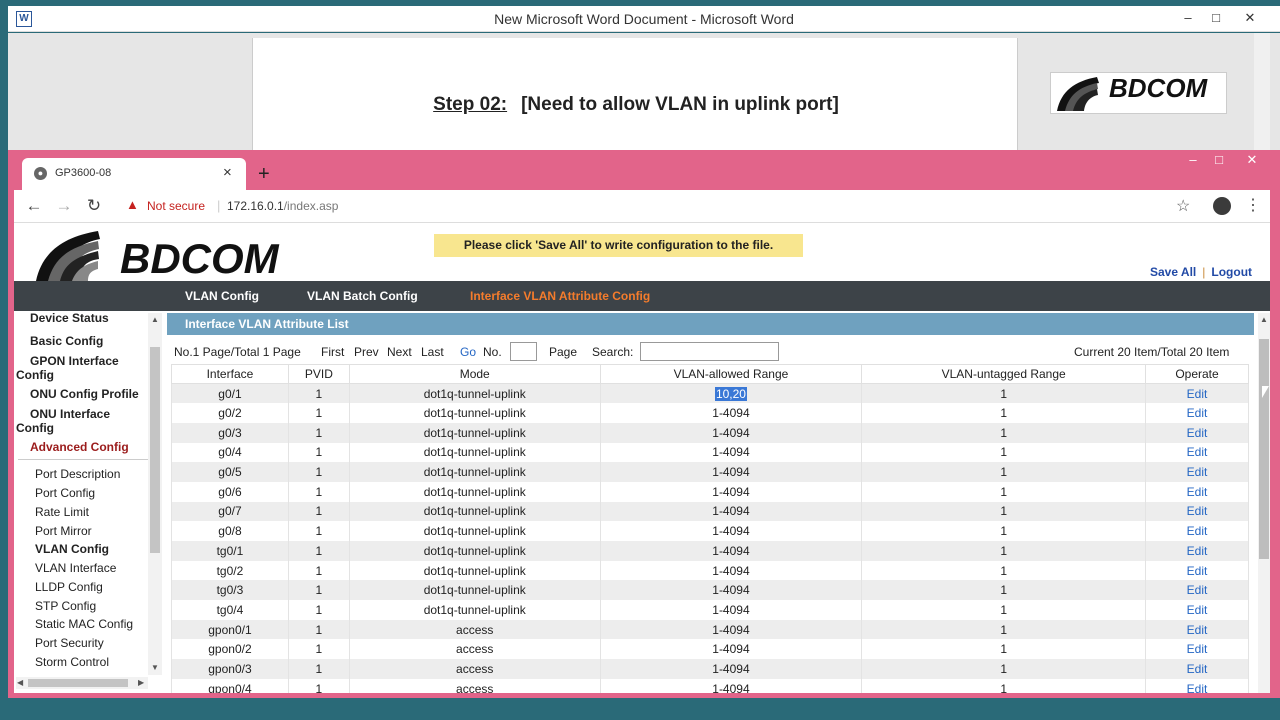 The width and height of the screenshot is (1280, 720). Describe the element at coordinates (65, 493) in the screenshot. I see `sidebar-port-config: Port Config` at that location.